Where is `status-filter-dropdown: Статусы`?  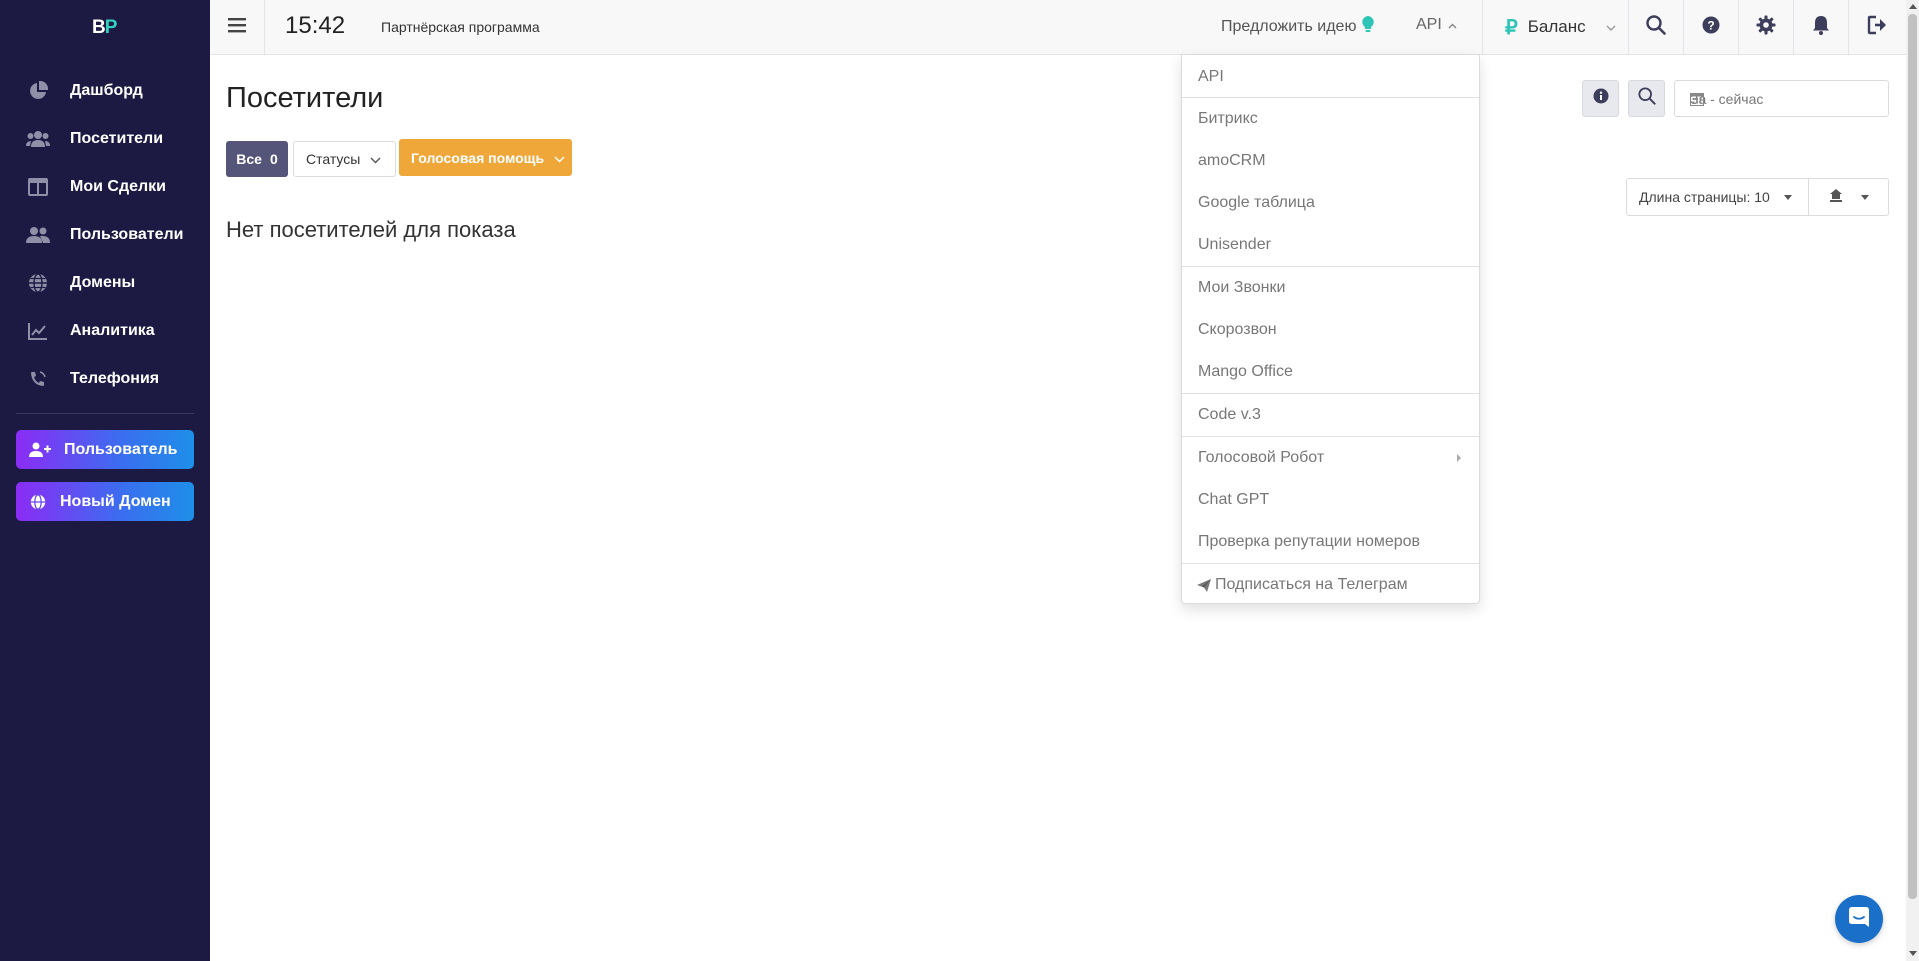 status-filter-dropdown: Статусы is located at coordinates (344, 159).